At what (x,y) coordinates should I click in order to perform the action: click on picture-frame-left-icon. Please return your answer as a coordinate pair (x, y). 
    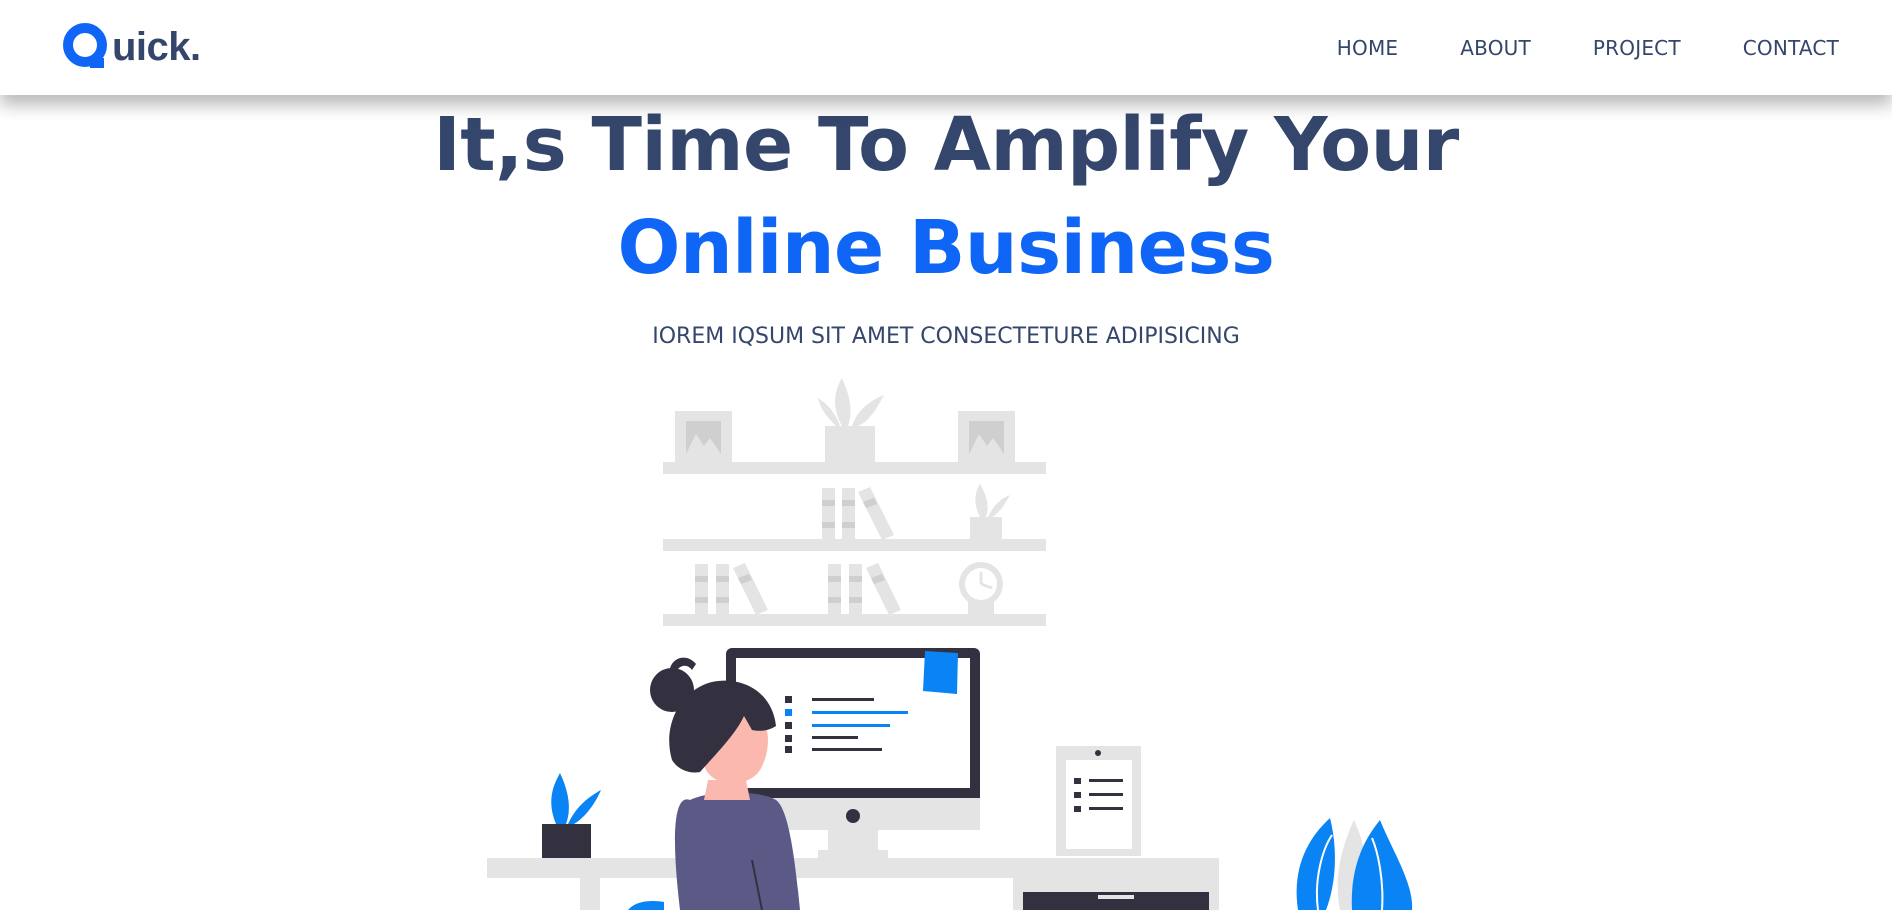
    Looking at the image, I should click on (703, 437).